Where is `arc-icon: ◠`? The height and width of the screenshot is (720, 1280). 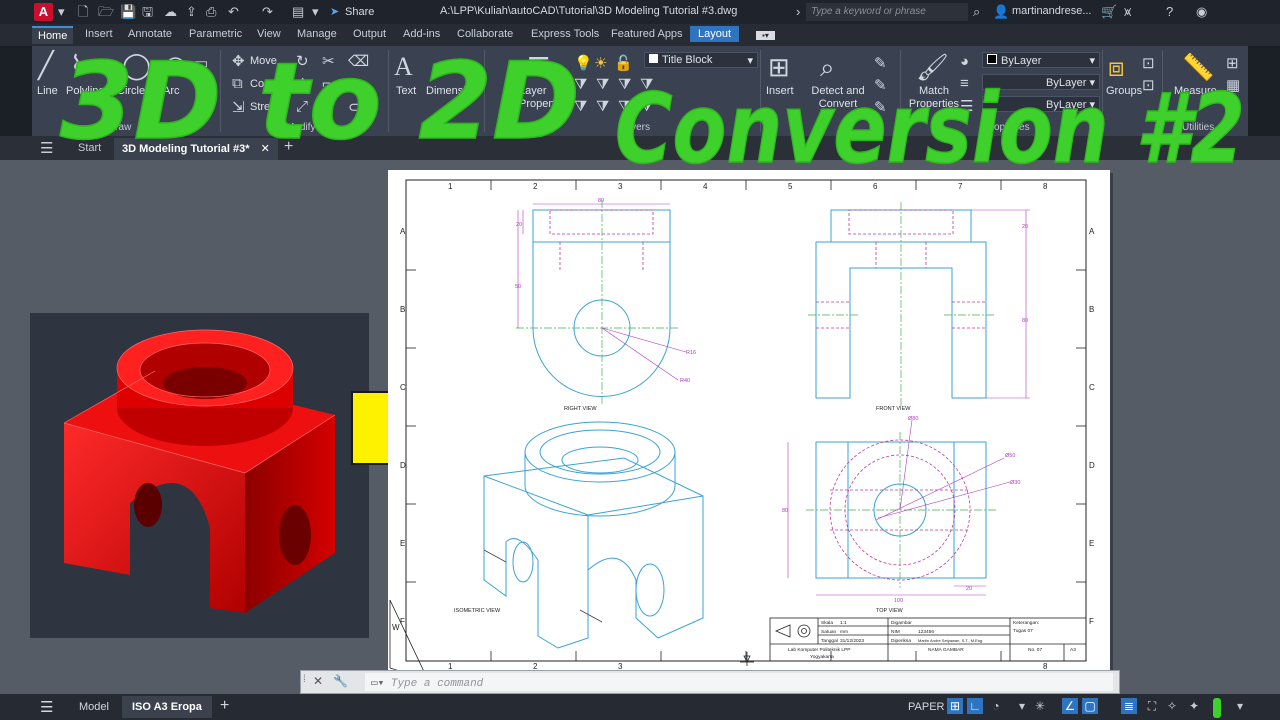
arc-icon: ◠ is located at coordinates (175, 65).